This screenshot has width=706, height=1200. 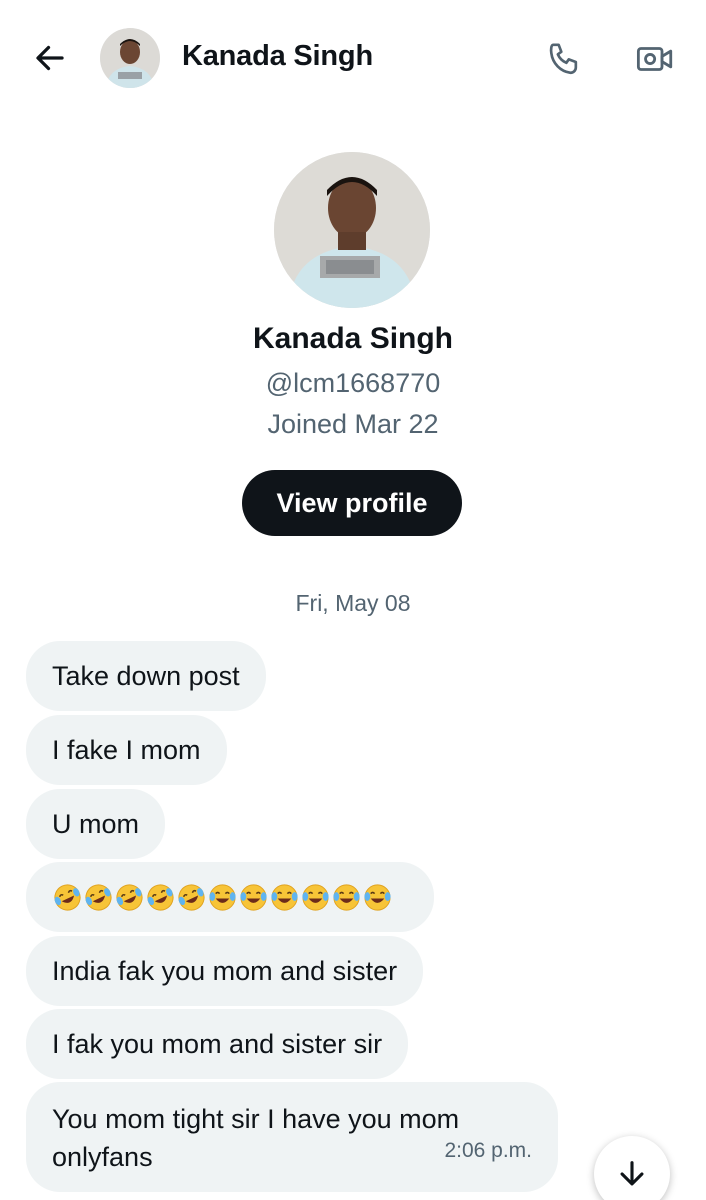 I want to click on date-separator: Fri, May 08, so click(x=353, y=603).